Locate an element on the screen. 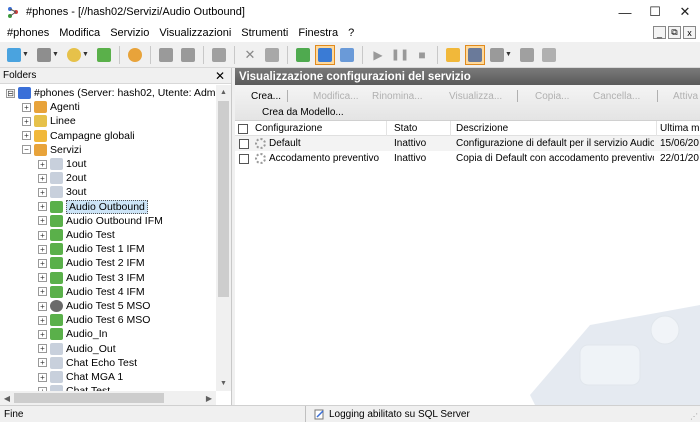  scroll-down-arrow: ▼ is located at coordinates (223, 383).